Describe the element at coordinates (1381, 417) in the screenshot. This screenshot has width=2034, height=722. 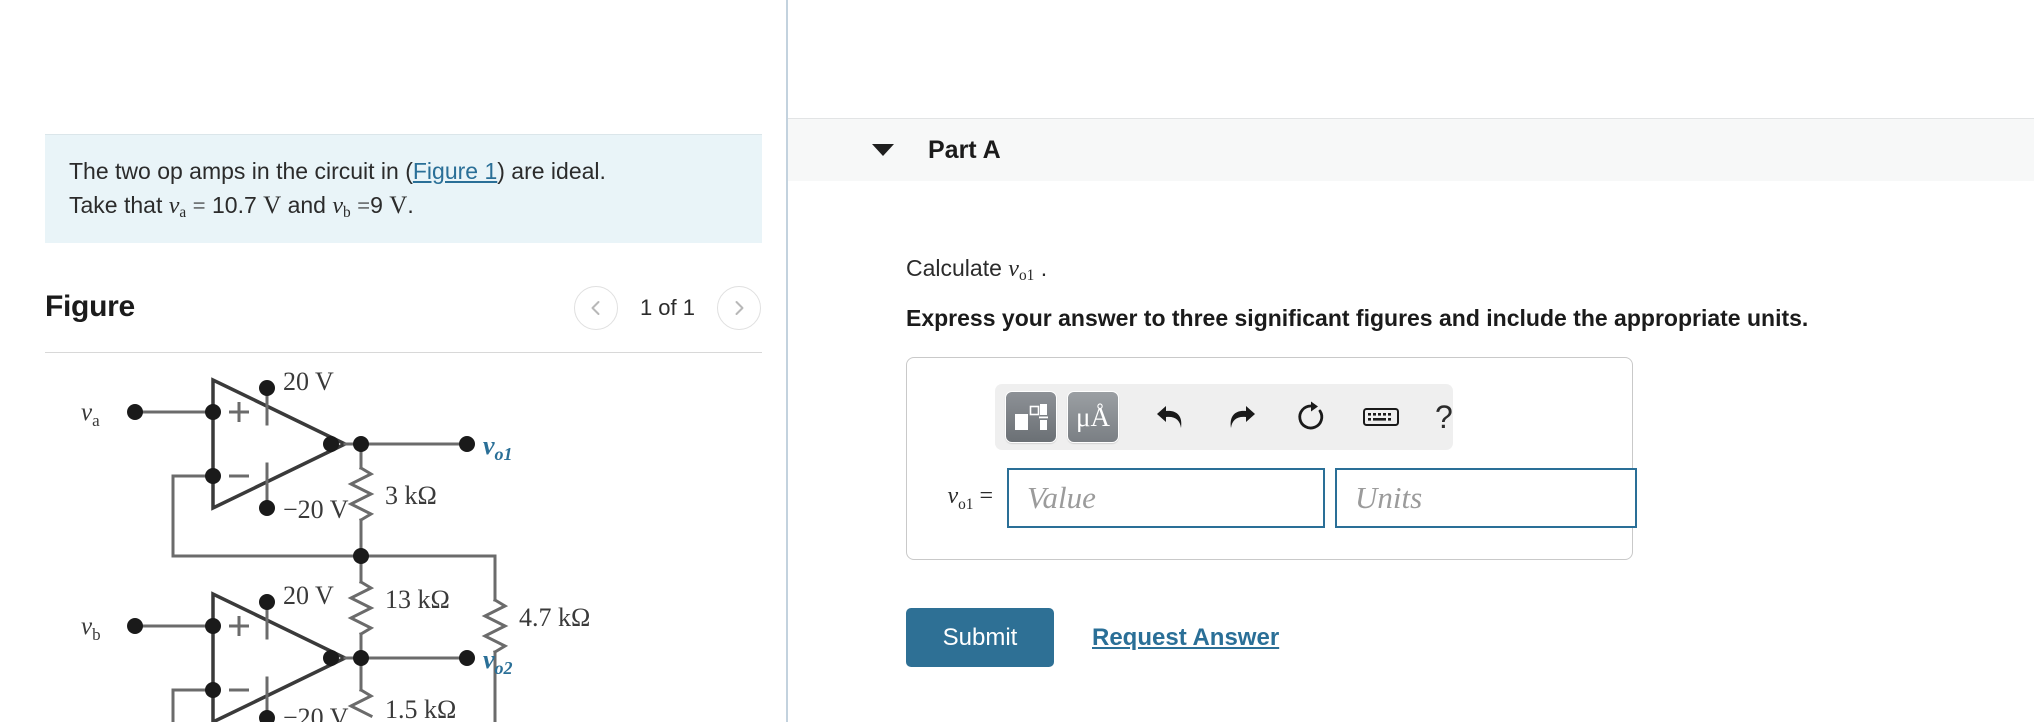
I see `keyboard-icon` at that location.